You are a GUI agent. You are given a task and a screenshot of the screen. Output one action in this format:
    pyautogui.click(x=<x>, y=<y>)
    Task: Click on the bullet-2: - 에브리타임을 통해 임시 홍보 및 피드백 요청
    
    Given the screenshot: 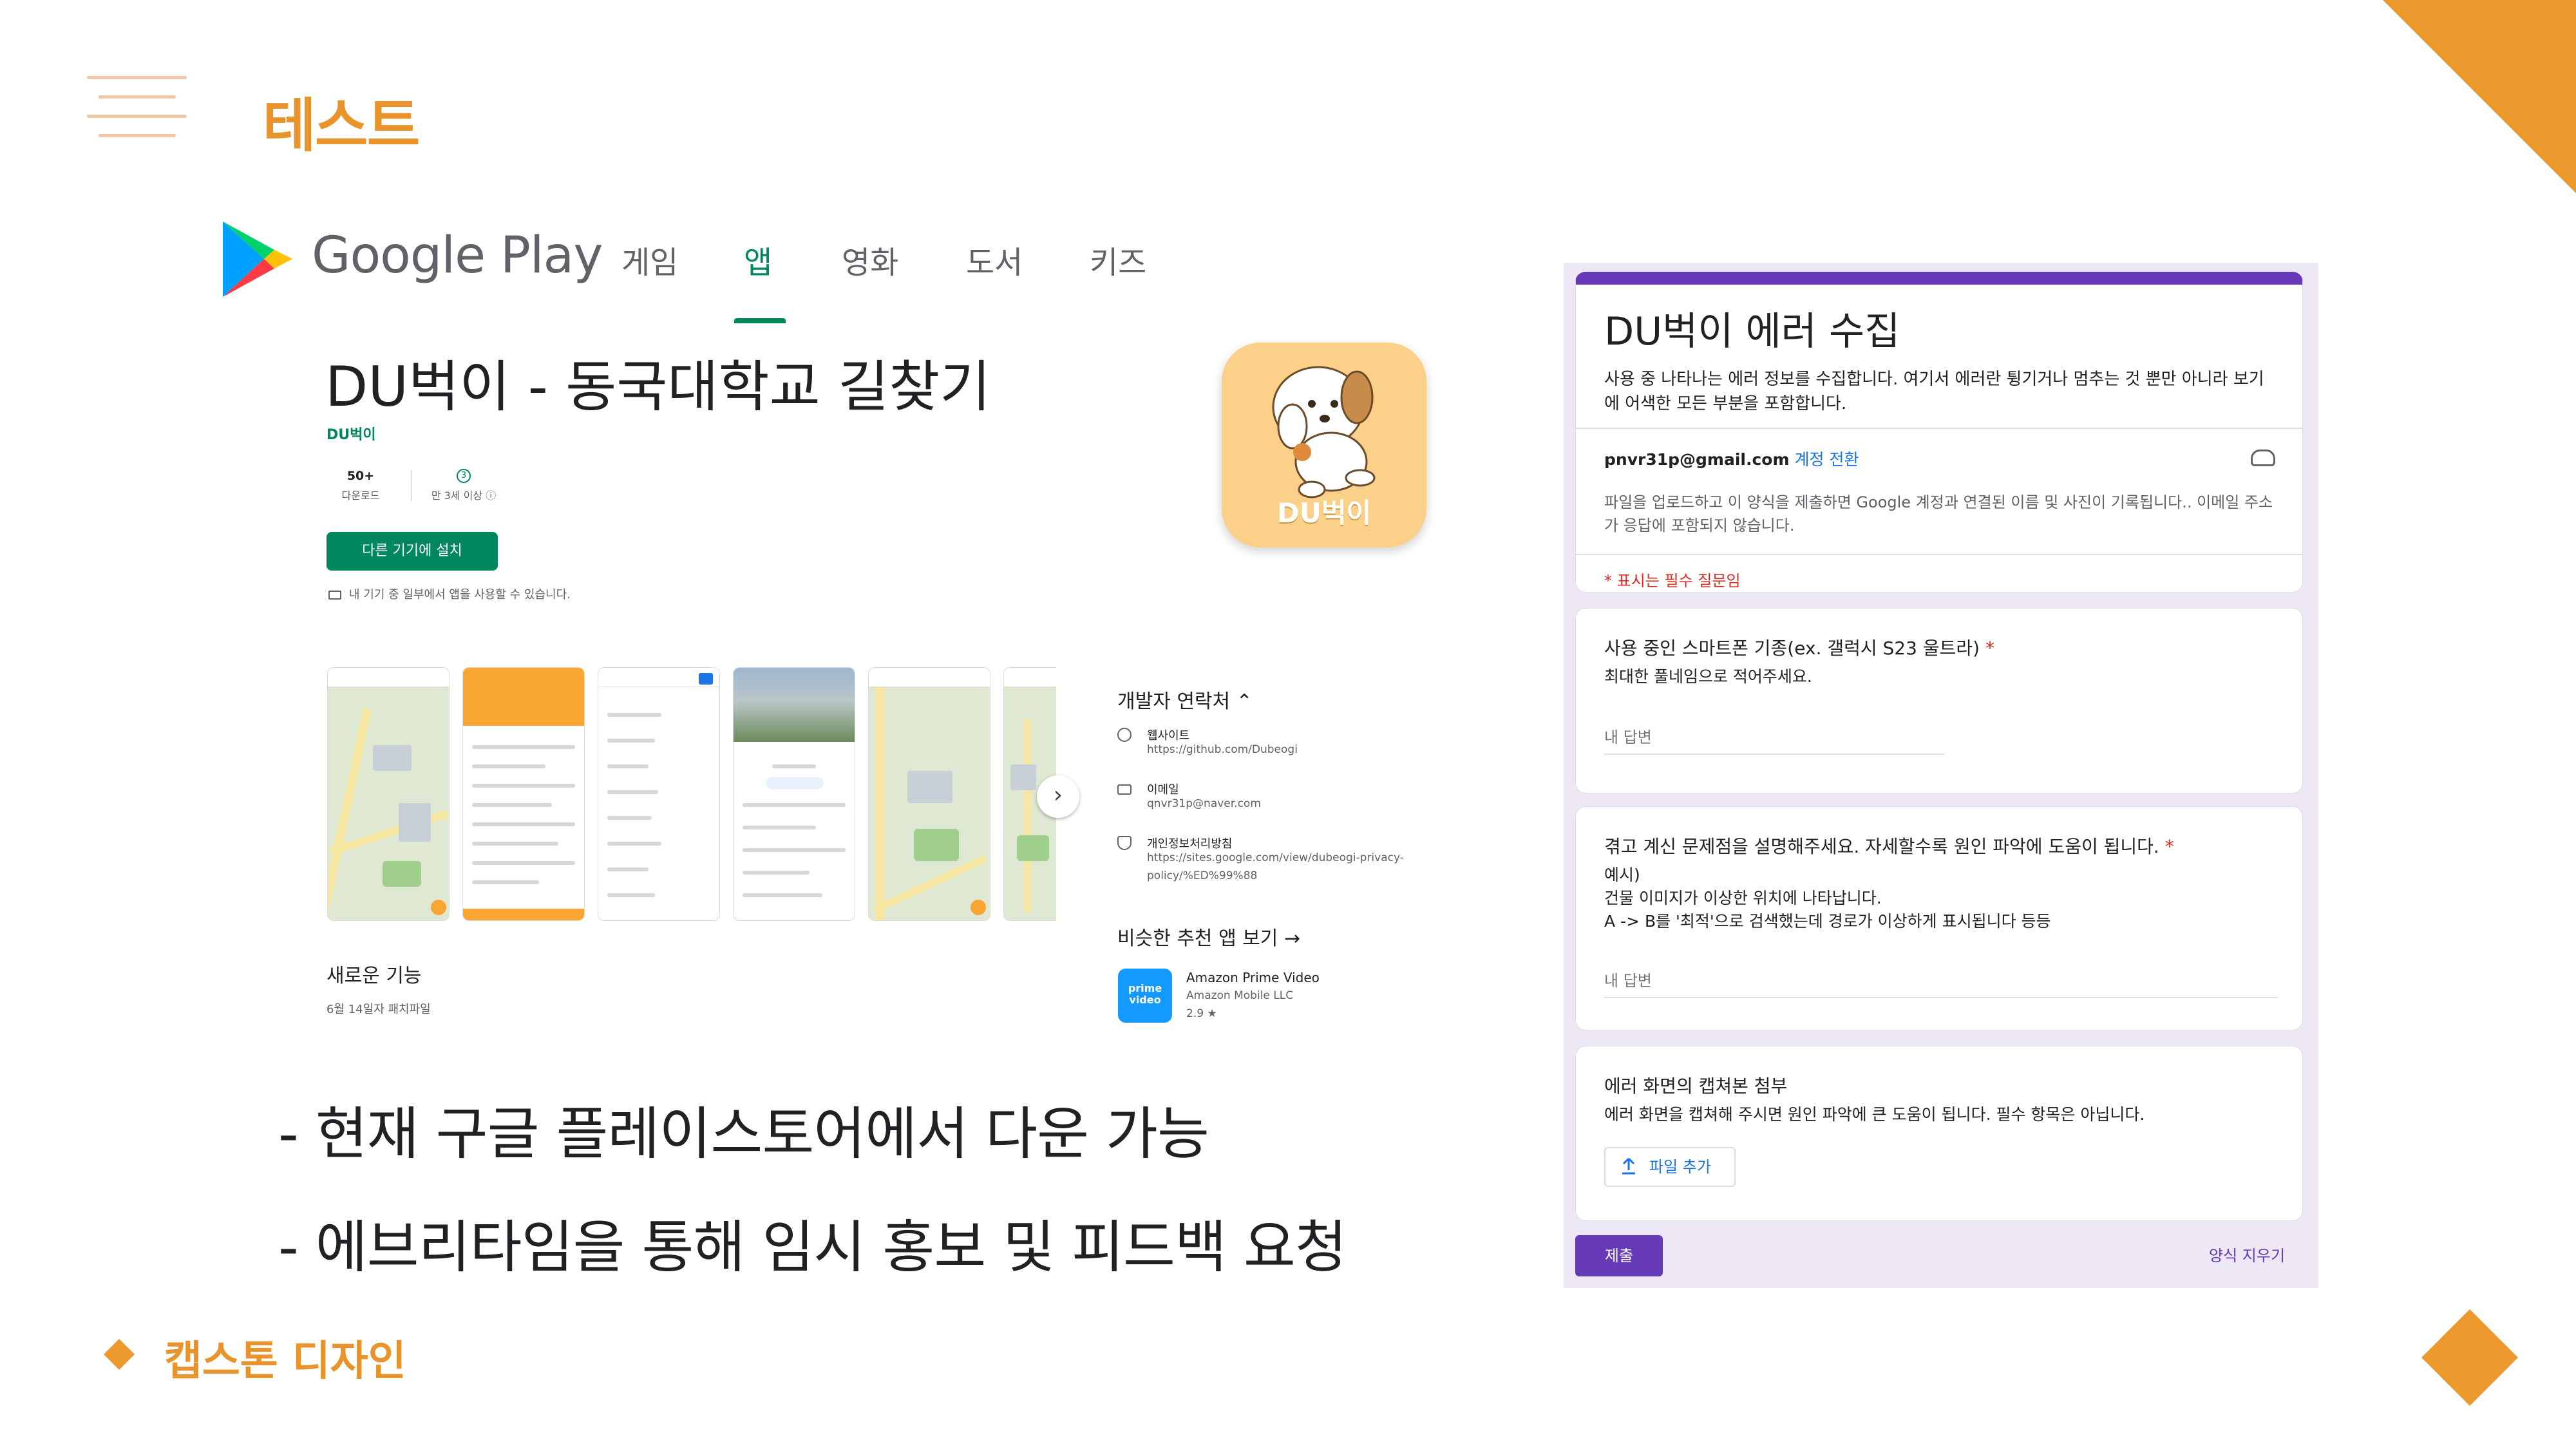 What is the action you would take?
    pyautogui.click(x=813, y=1247)
    